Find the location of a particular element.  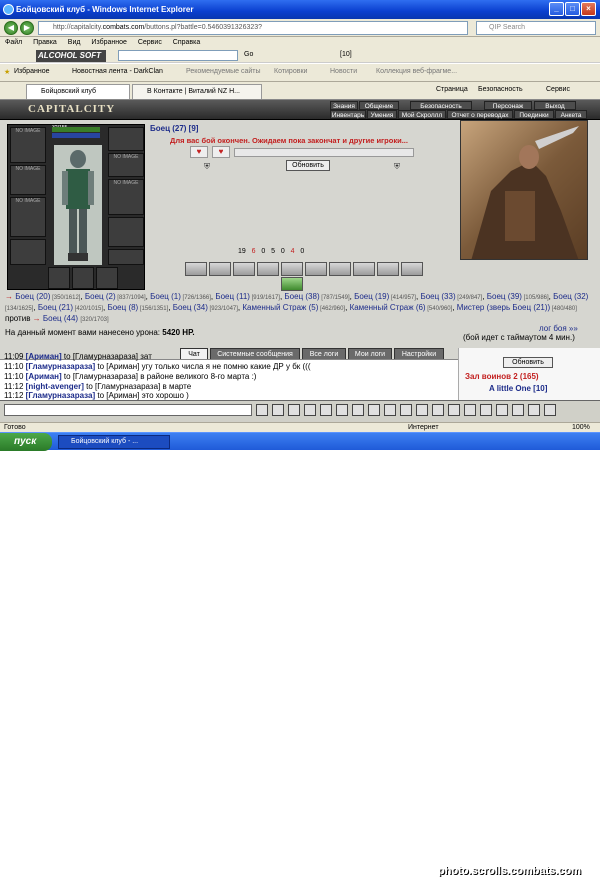

slot-belt is located at coordinates (28, 252).